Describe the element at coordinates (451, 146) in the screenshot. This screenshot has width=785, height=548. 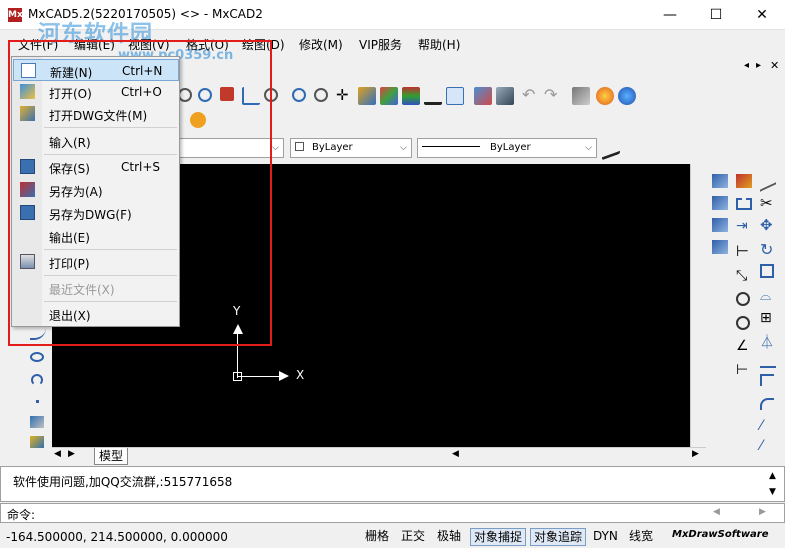
I see `line-sample-icon` at that location.